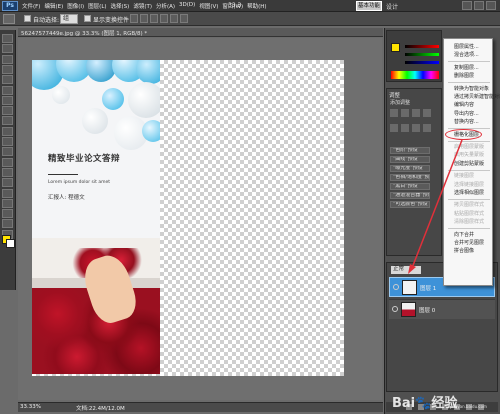 This screenshot has height=414, width=500. I want to click on menu-separator, so click(469, 62).